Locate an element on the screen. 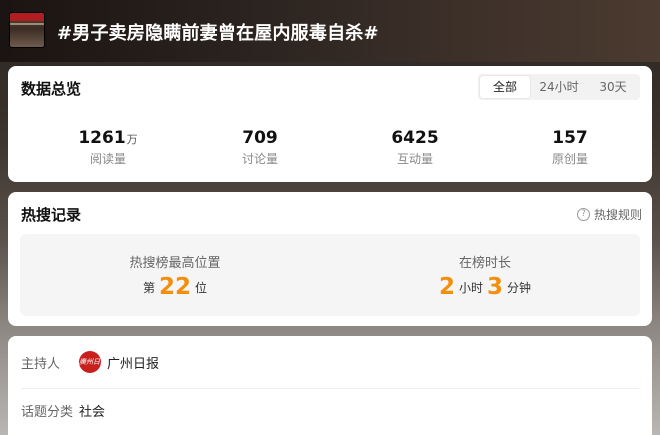 This screenshot has height=435, width=660. position-prefix: 第 is located at coordinates (148, 288).